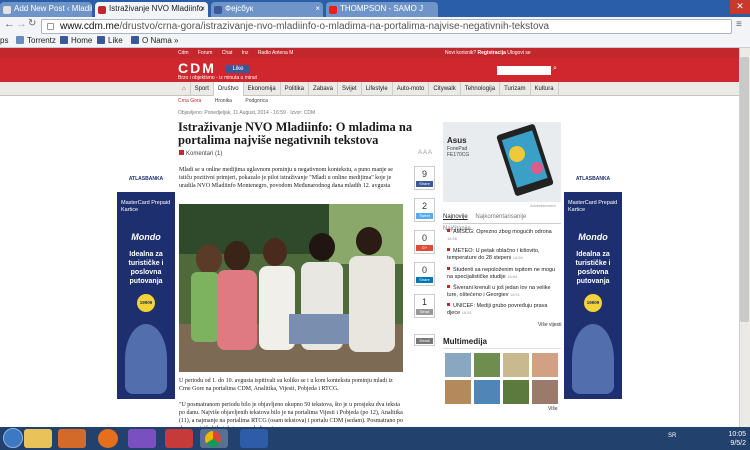  I want to click on menu-item-tehnologija: Tehnologija, so click(481, 89).